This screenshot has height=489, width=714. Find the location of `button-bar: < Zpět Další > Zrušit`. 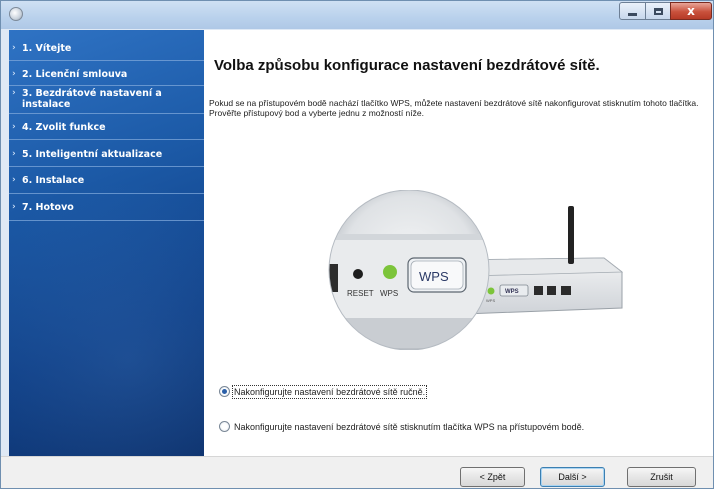

button-bar: < Zpět Další > Zrušit is located at coordinates (357, 472).